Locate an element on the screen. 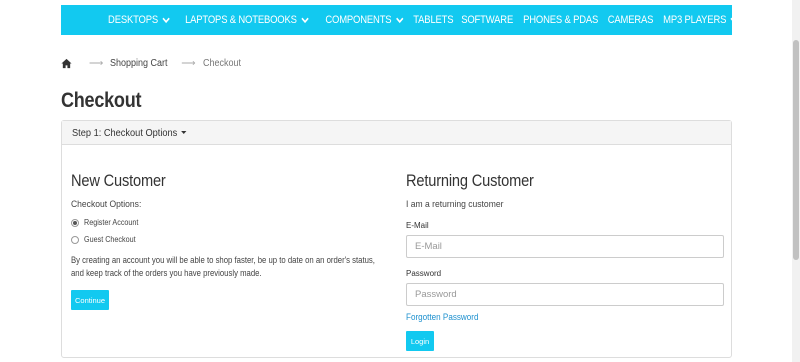 This screenshot has width=800, height=362. nav-item-components: Components is located at coordinates (364, 20).